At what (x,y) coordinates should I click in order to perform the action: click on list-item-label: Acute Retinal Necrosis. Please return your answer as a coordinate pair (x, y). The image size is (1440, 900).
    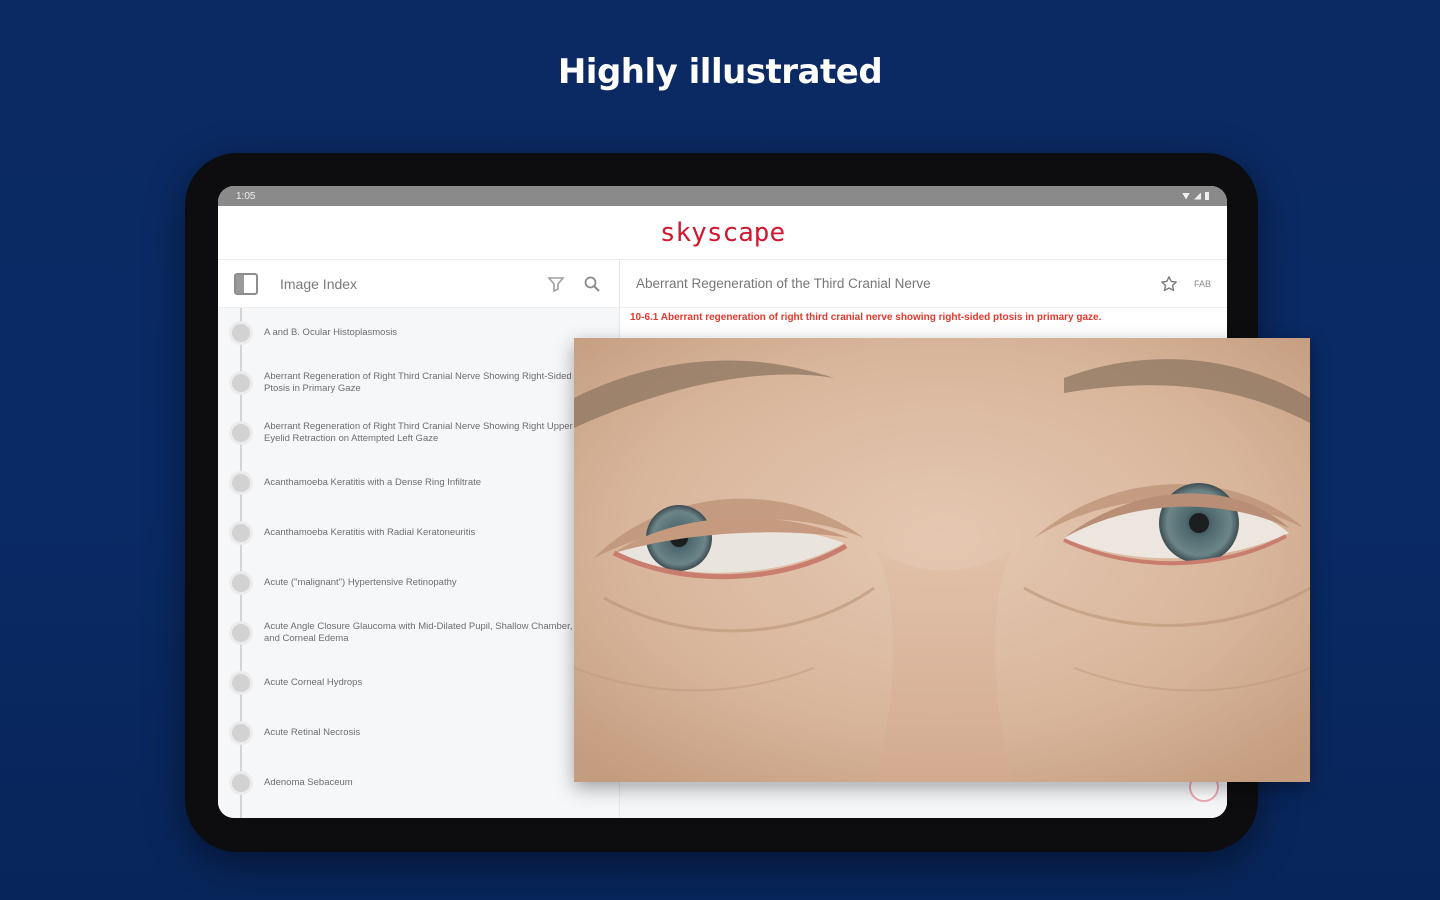
    Looking at the image, I should click on (312, 732).